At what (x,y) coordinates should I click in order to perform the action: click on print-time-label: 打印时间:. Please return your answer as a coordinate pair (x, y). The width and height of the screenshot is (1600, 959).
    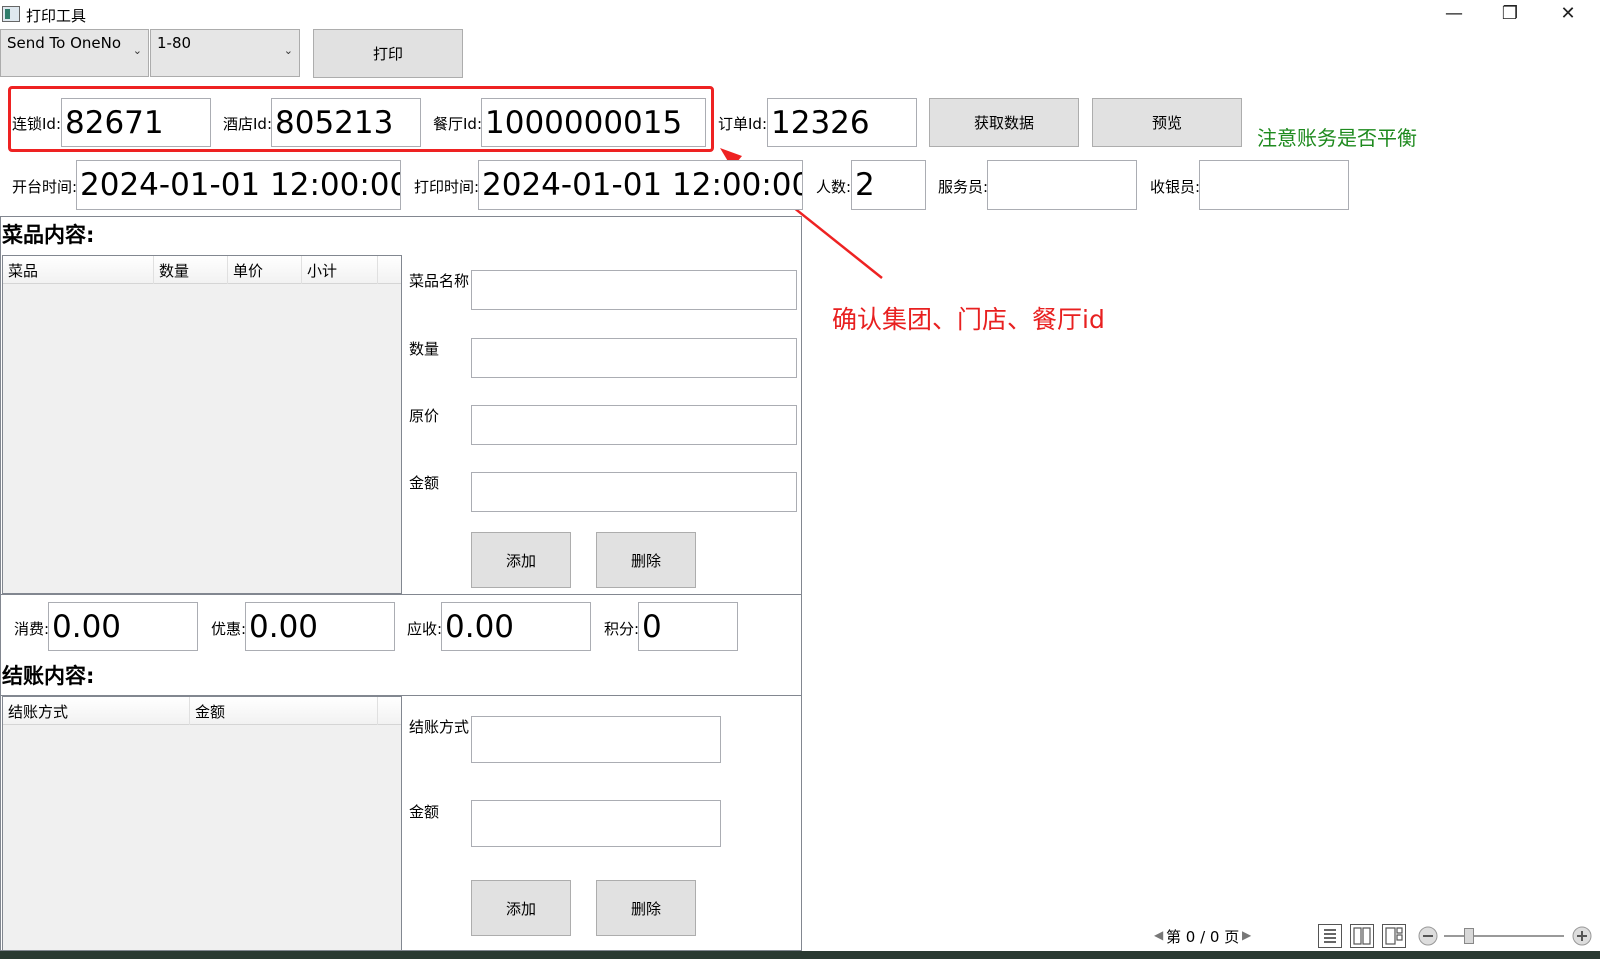
    Looking at the image, I should click on (447, 187).